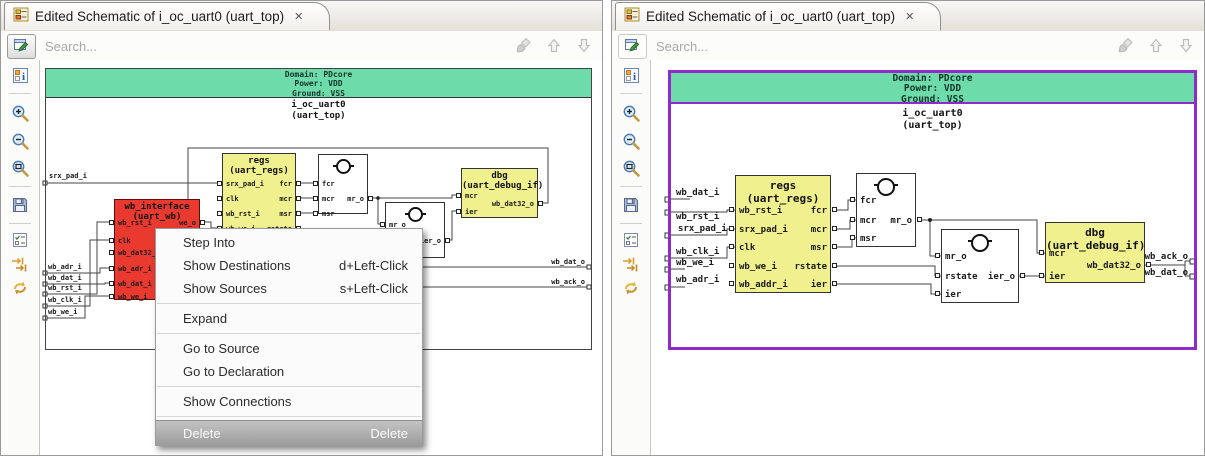  Describe the element at coordinates (885, 210) in the screenshot. I see `block-logic-gate: fcr mcr msr mr_o` at that location.